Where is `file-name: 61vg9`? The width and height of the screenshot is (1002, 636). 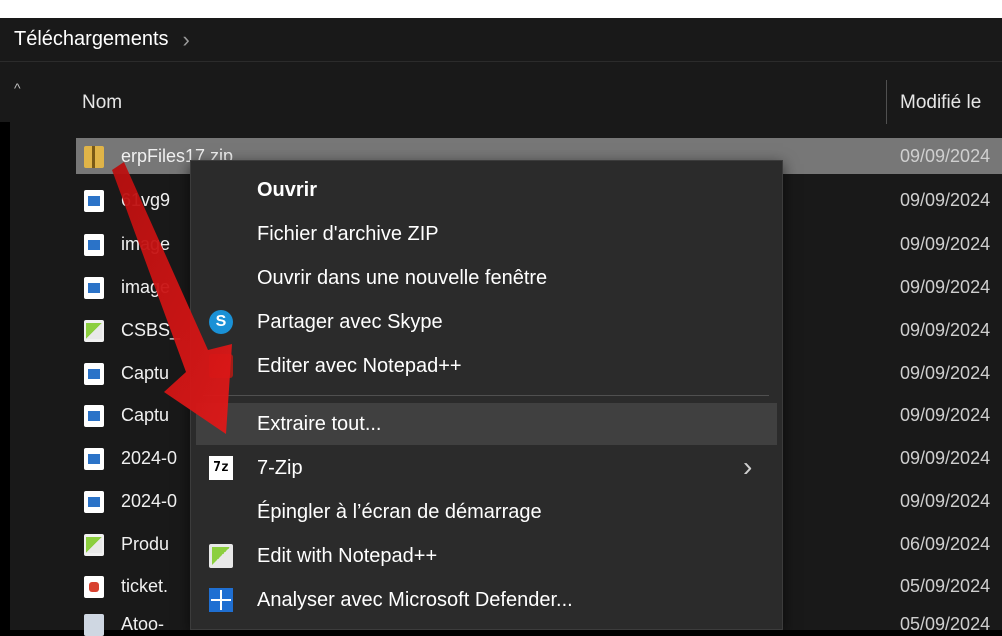
file-name: 61vg9 is located at coordinates (146, 200).